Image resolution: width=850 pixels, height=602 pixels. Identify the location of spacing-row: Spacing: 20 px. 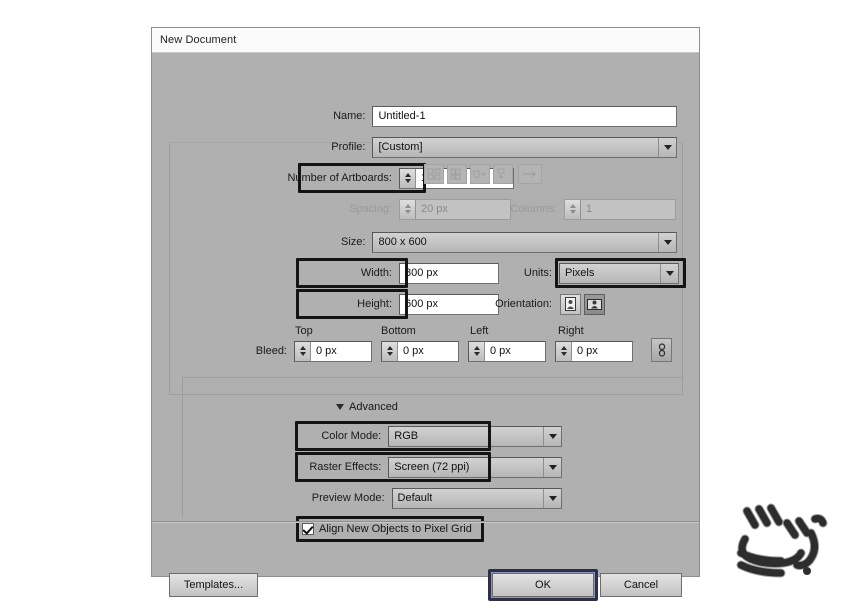
(382, 209).